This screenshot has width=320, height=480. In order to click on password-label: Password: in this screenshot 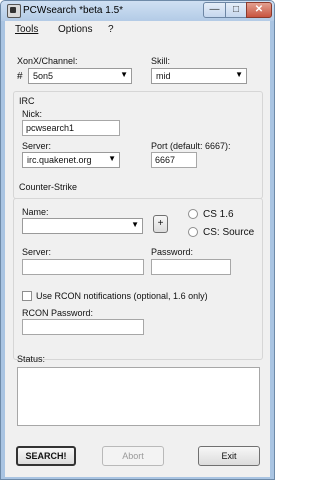, I will do `click(172, 252)`.